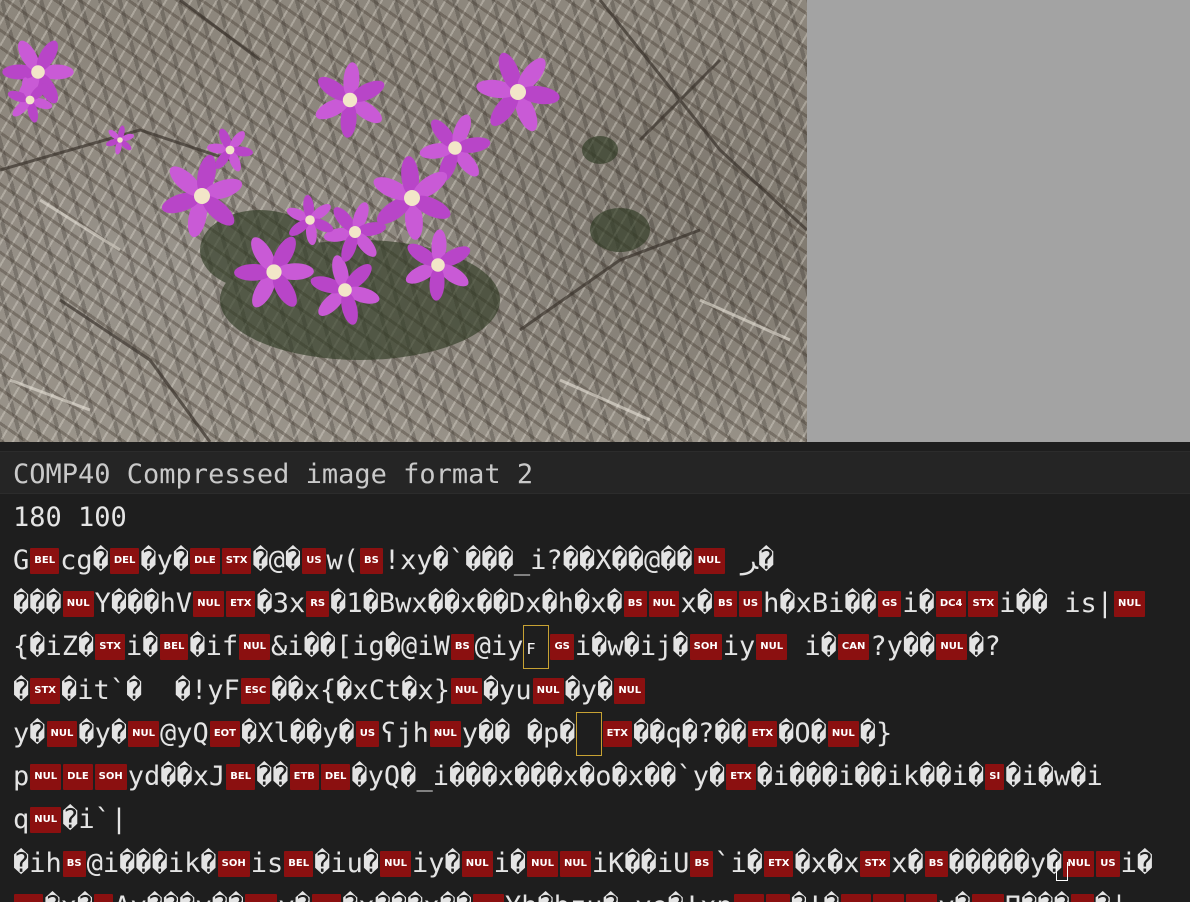  What do you see at coordinates (739, 863) in the screenshot?
I see `line-text: `i�` at bounding box center [739, 863].